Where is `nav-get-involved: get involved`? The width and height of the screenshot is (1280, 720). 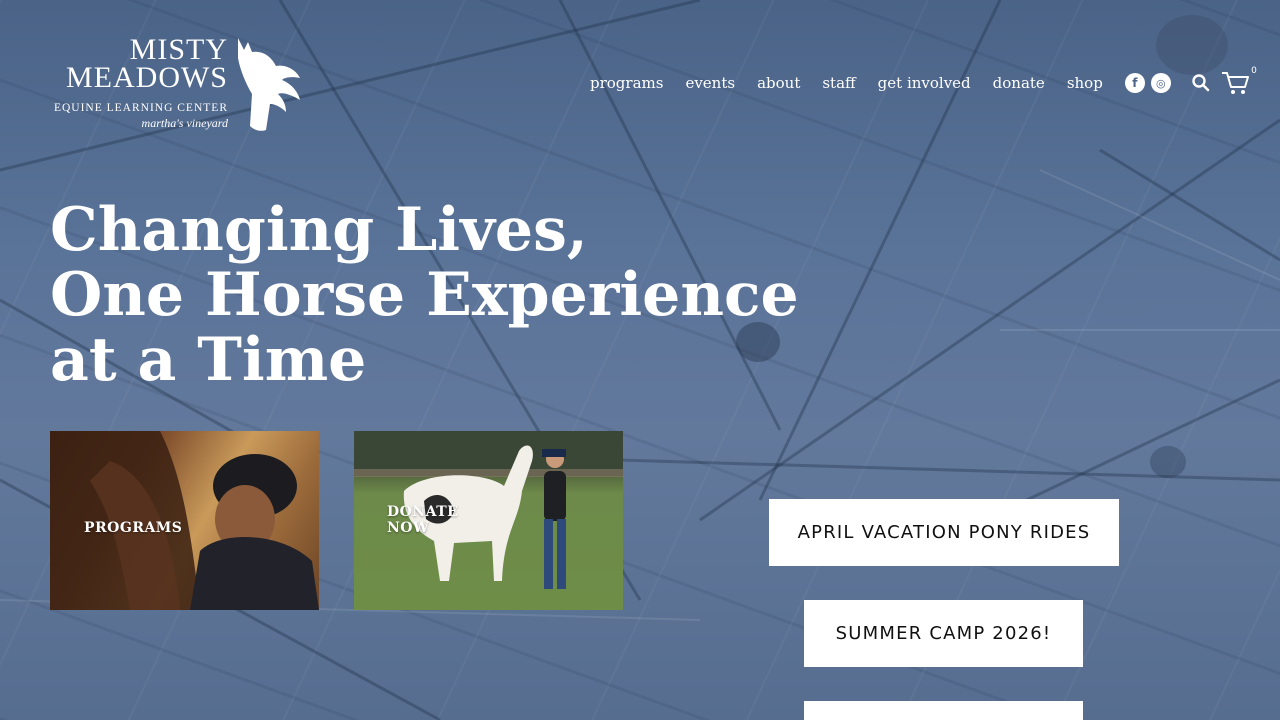
nav-get-involved: get involved is located at coordinates (924, 83).